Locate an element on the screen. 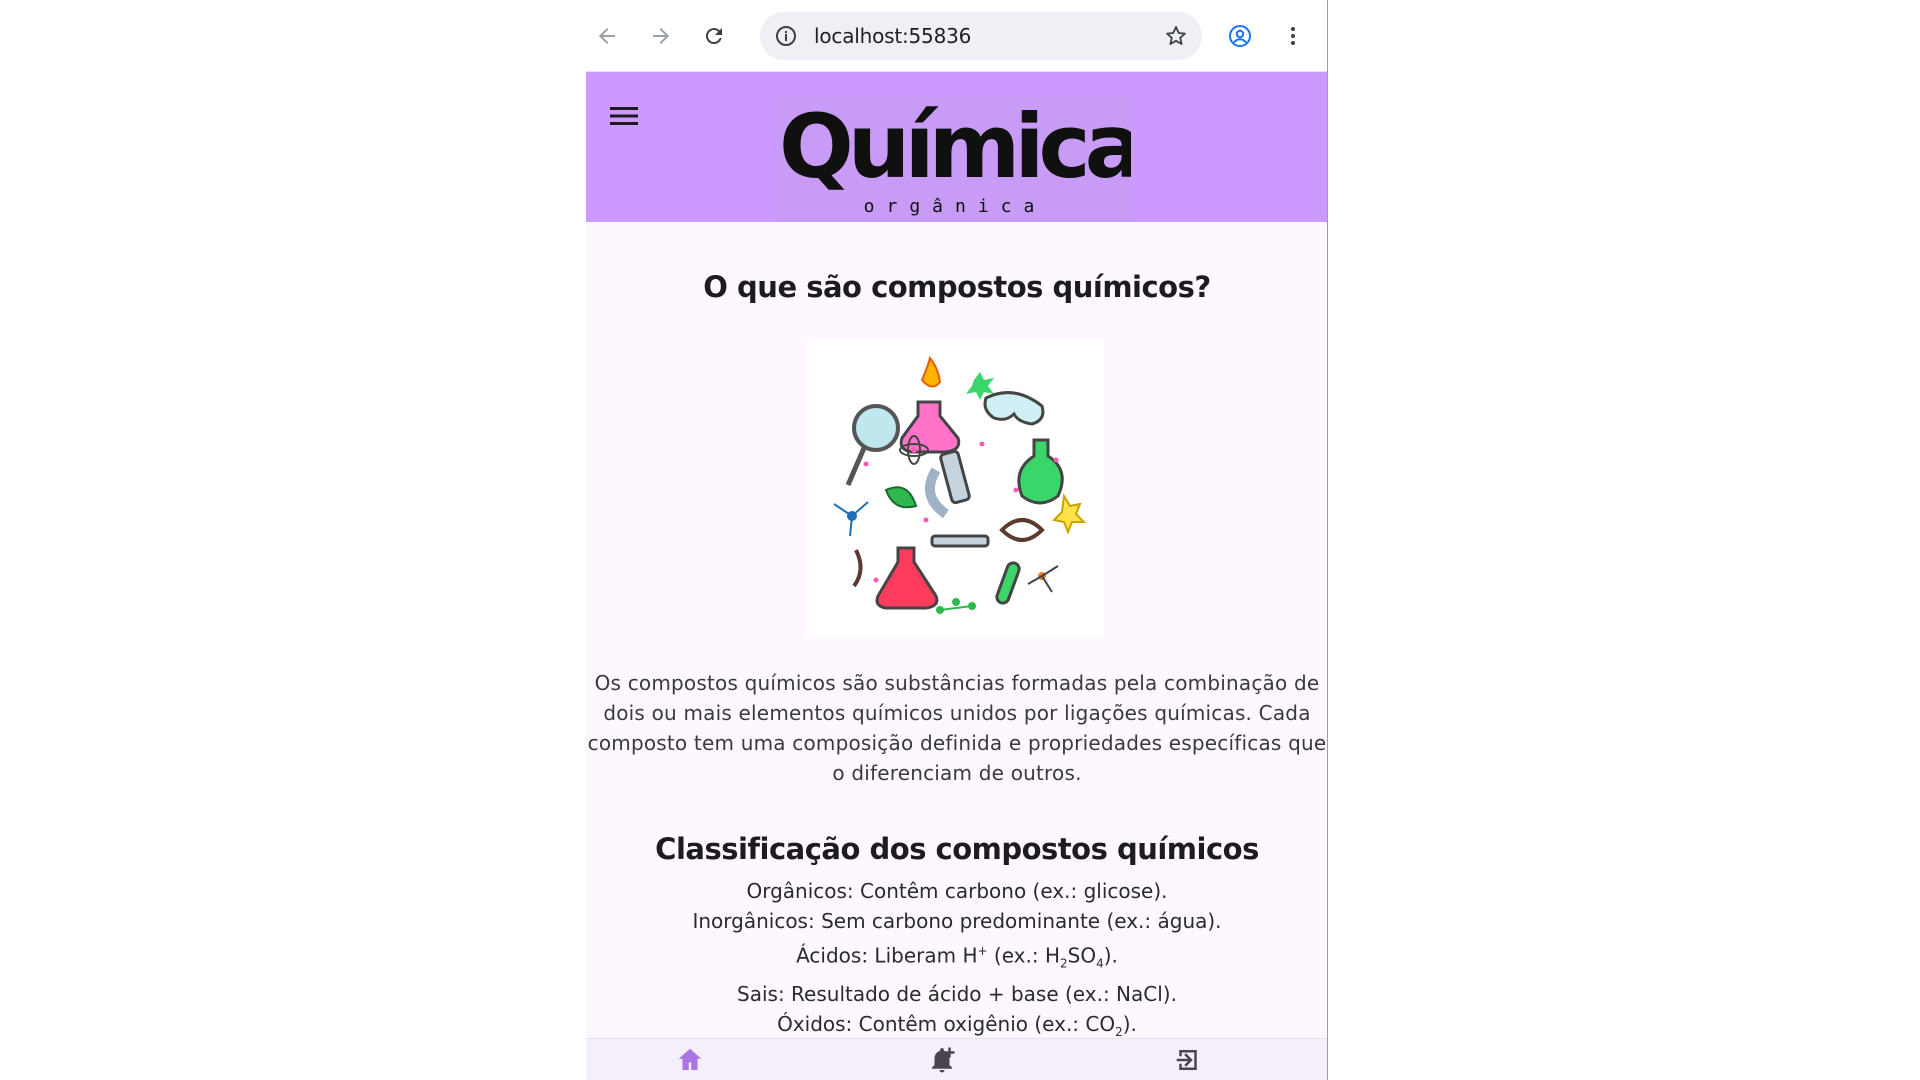 This screenshot has height=1080, width=1920. chemistry-doodle-image is located at coordinates (960, 484).